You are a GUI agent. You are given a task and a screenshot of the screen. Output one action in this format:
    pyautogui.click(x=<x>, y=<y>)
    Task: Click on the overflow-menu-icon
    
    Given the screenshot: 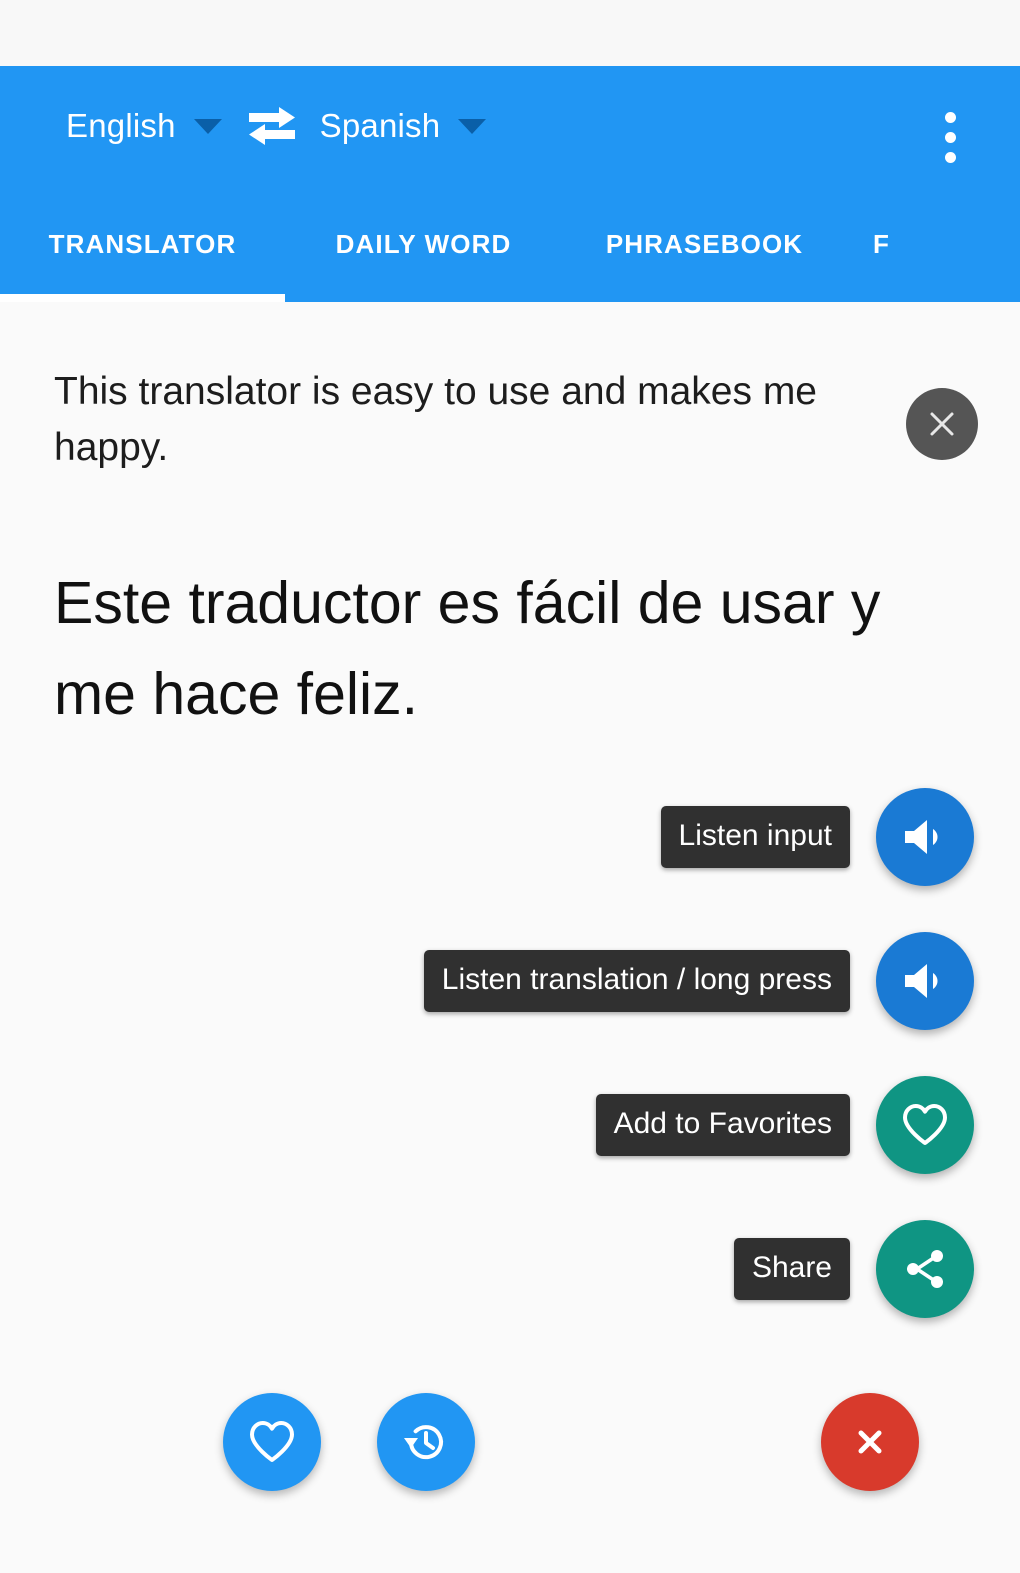 What is the action you would take?
    pyautogui.click(x=950, y=137)
    